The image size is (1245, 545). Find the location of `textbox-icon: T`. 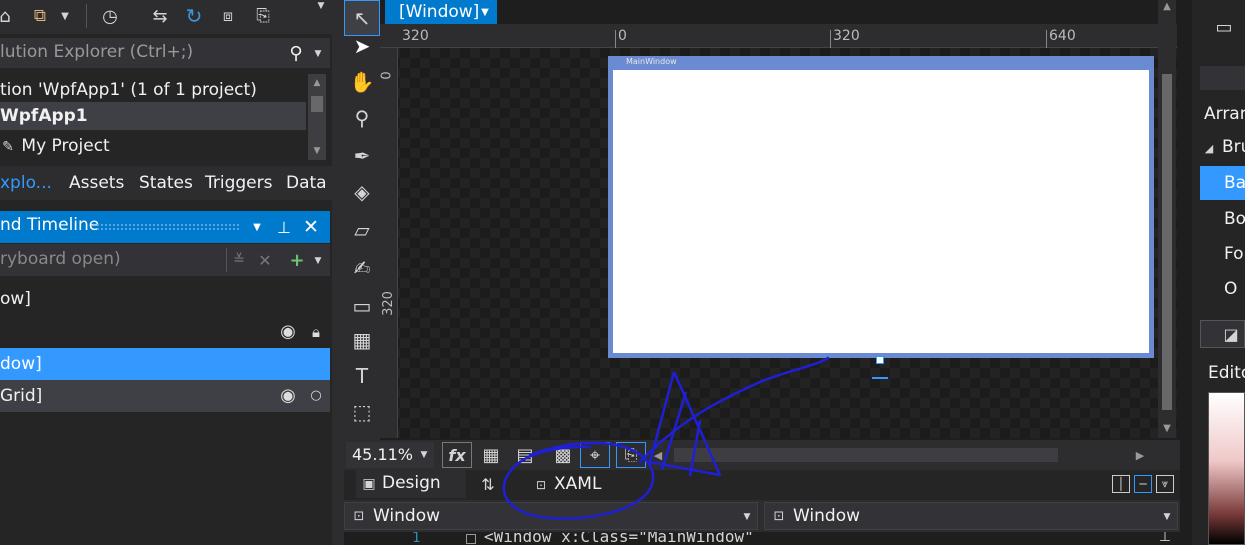

textbox-icon: T is located at coordinates (362, 376).